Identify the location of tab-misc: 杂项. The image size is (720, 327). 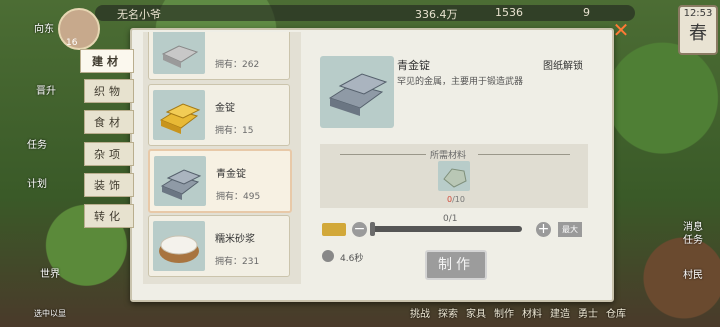
(109, 154).